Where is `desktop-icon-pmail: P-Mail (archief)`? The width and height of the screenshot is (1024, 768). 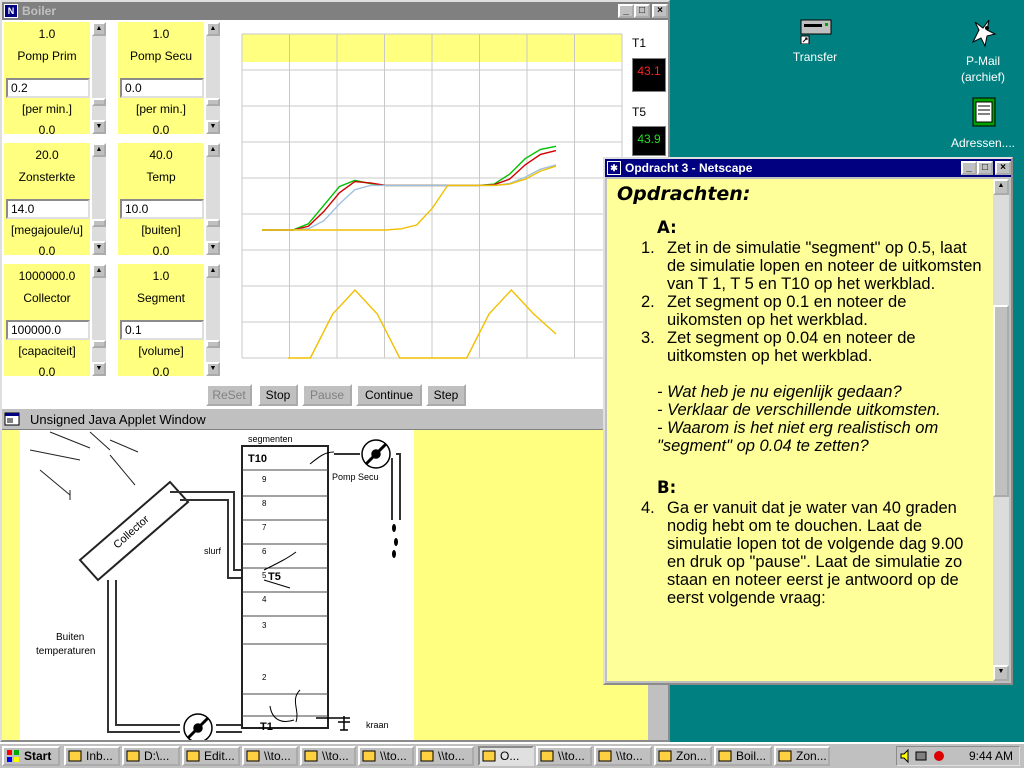
desktop-icon-pmail: P-Mail (archief) is located at coordinates (976, 51).